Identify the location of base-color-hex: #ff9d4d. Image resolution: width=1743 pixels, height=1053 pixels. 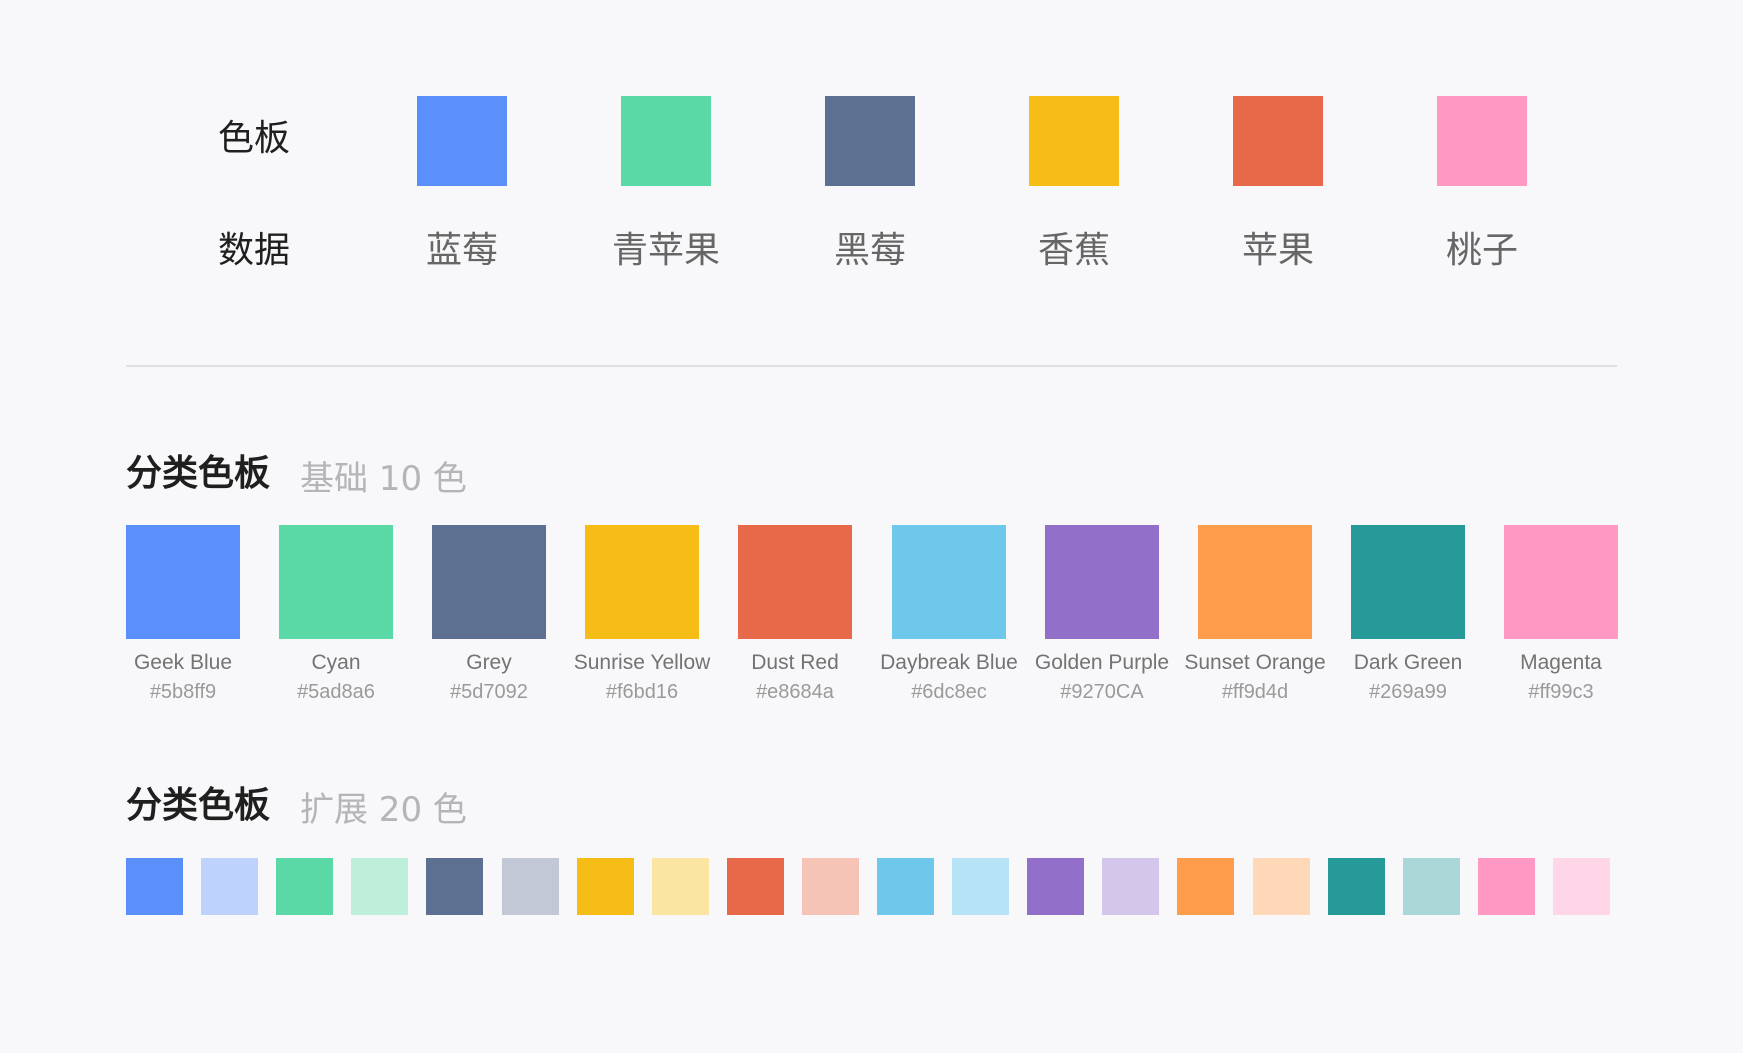
(1255, 692).